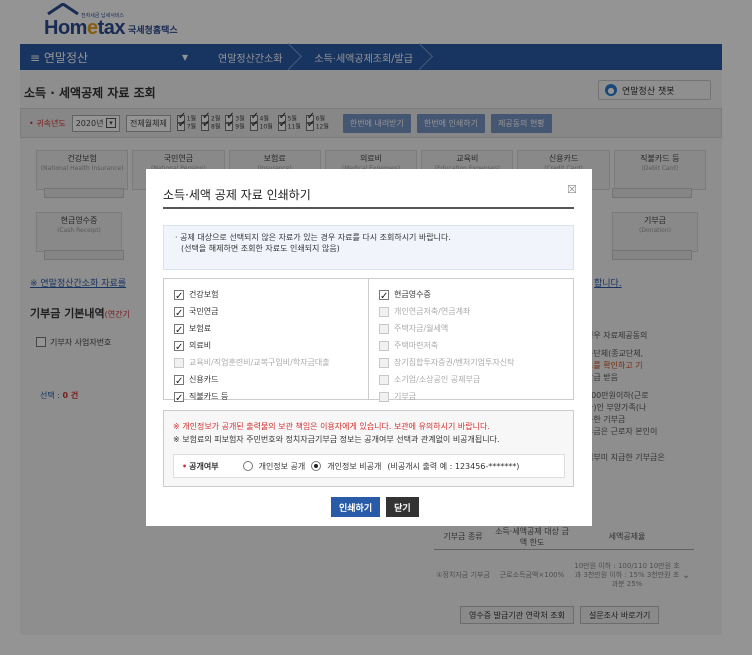 The image size is (752, 655). Describe the element at coordinates (271, 362) in the screenshot. I see `print-item-education: 교육비/직업훈련비/교복구입비/학자금대출` at that location.